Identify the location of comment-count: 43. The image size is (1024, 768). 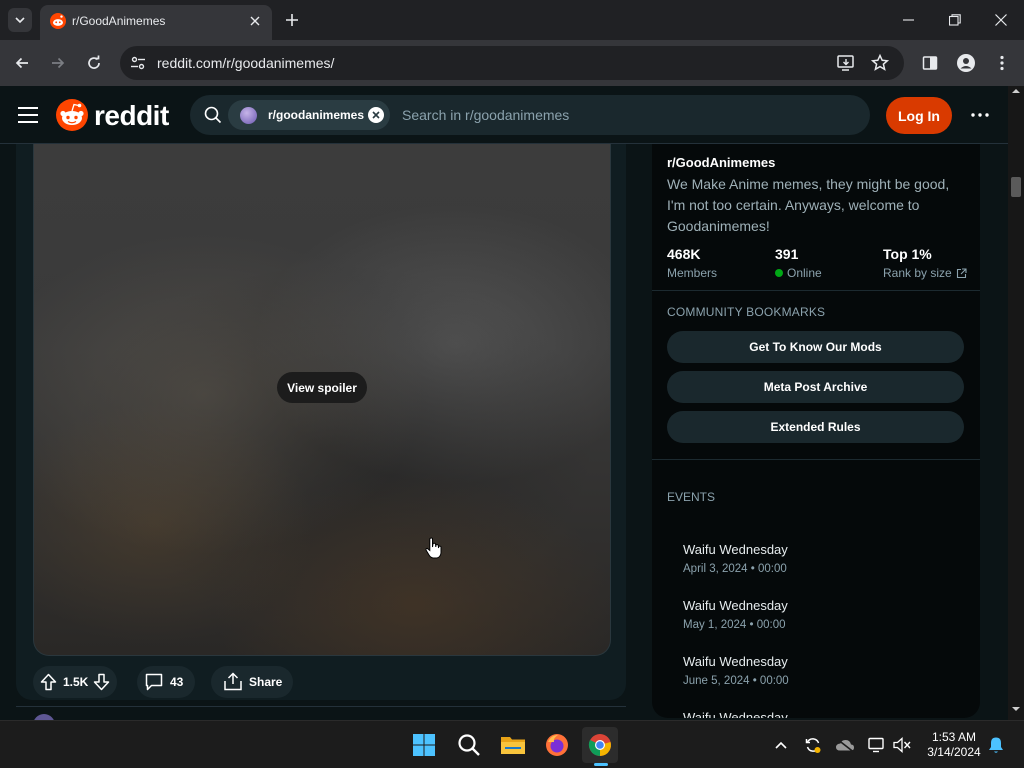
(177, 682).